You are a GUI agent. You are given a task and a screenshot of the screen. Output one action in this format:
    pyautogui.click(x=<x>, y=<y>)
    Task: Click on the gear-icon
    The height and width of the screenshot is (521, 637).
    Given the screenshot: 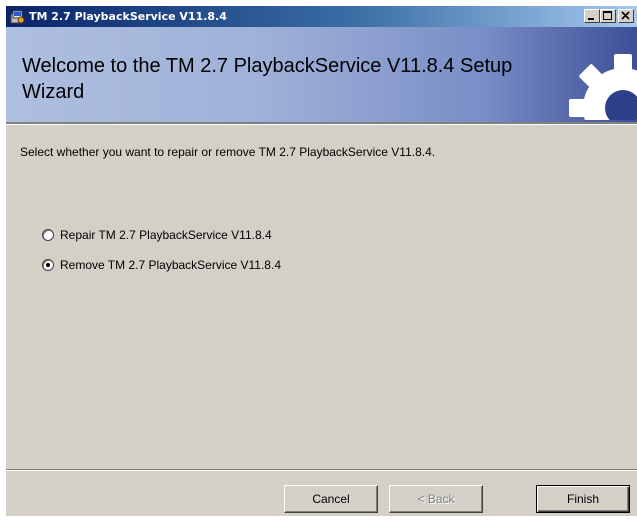 What is the action you would take?
    pyautogui.click(x=585, y=76)
    